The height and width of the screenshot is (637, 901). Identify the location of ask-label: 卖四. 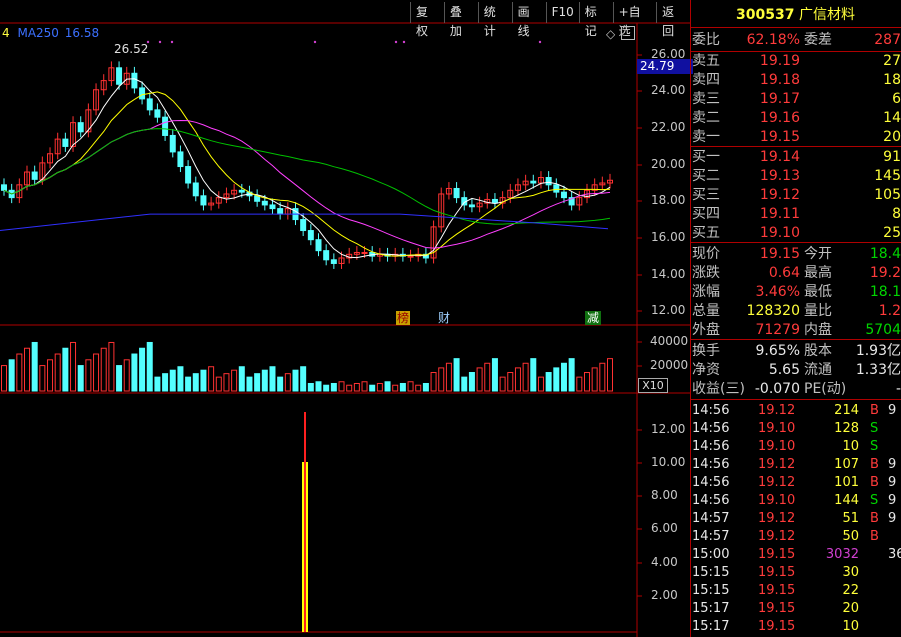
(706, 80).